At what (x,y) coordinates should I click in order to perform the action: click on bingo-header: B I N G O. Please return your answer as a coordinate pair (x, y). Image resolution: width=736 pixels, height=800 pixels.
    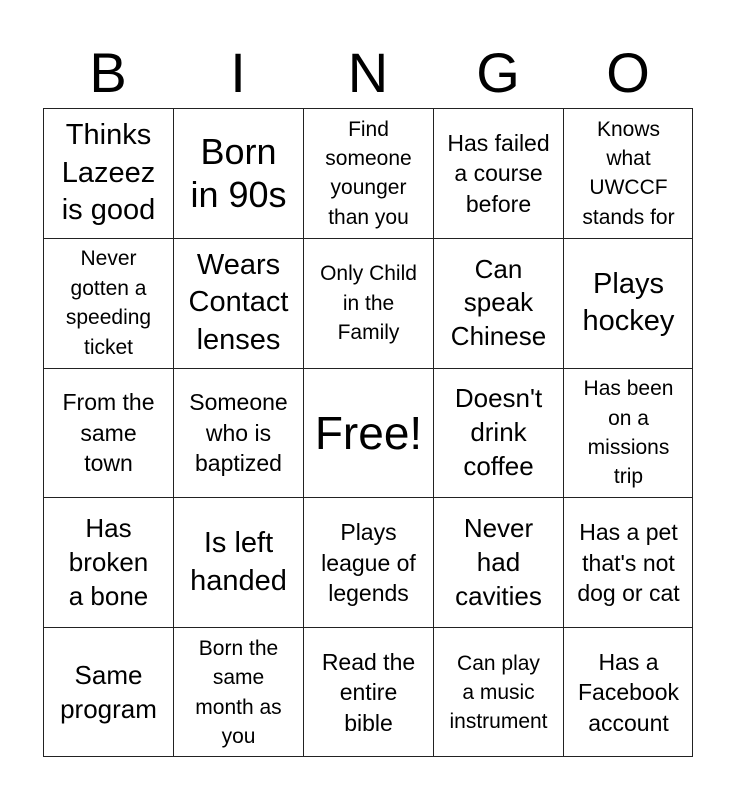
    Looking at the image, I should click on (368, 73).